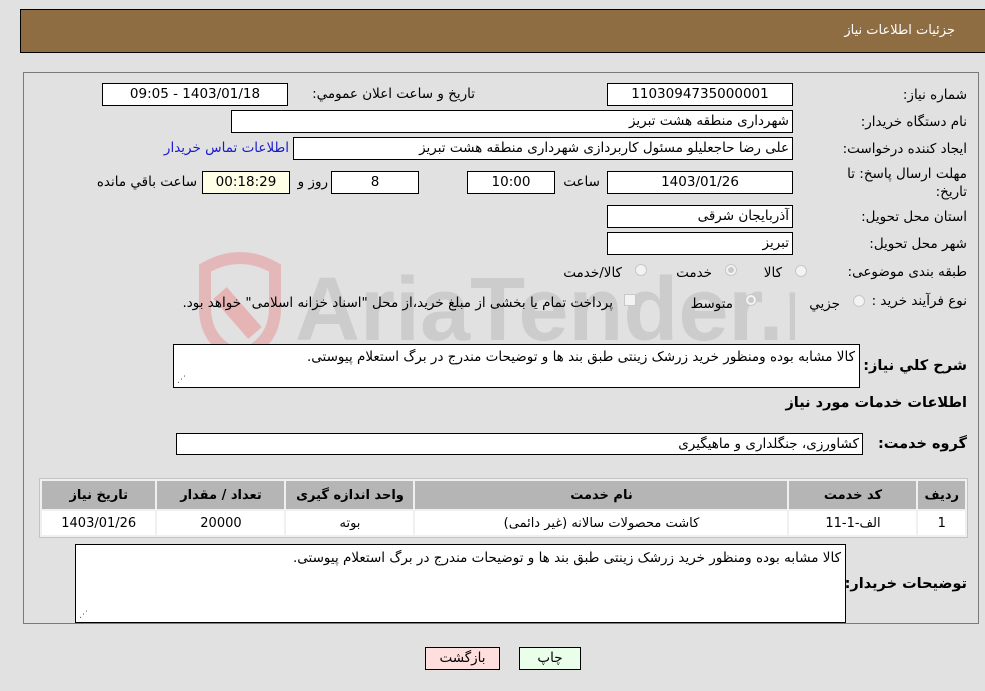 The width and height of the screenshot is (985, 691). Describe the element at coordinates (581, 182) in the screenshot. I see `deadline-time-label: ساعت` at that location.